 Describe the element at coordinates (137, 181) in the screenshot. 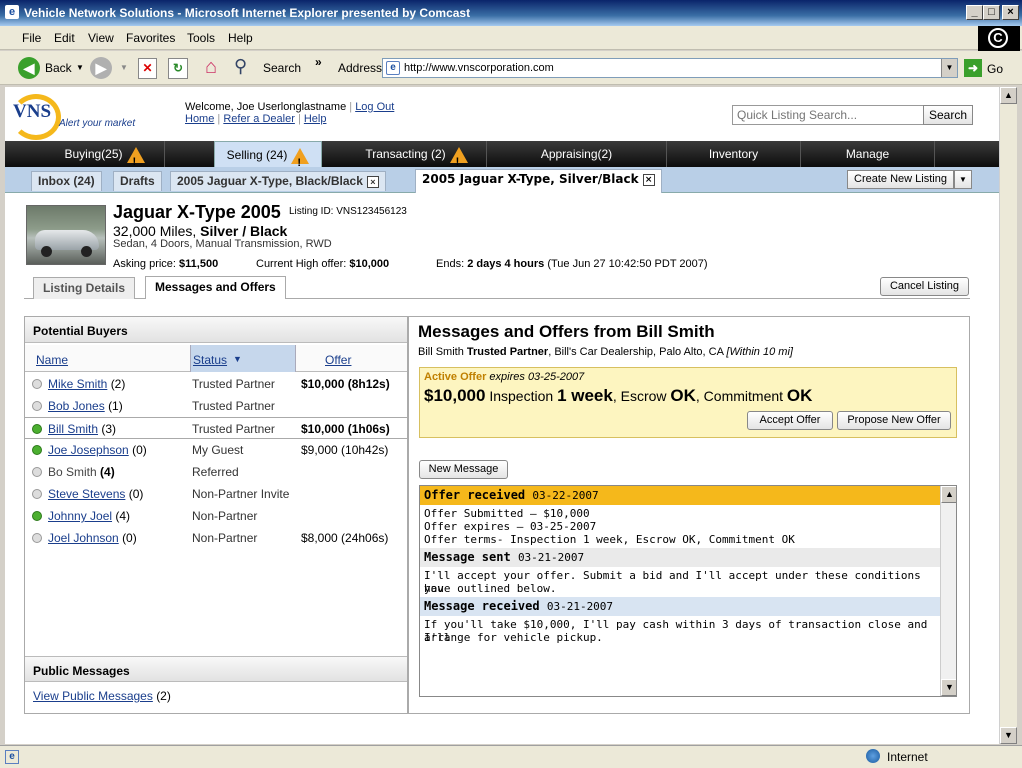

I see `tab-drafts: Drafts` at that location.